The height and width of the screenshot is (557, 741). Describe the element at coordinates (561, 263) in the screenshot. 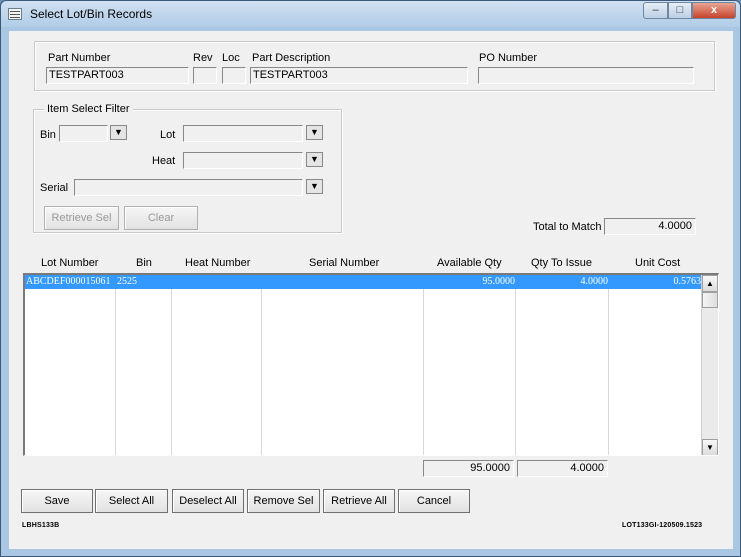

I see `column-header-qty-to-issue: Qty To Issue` at that location.